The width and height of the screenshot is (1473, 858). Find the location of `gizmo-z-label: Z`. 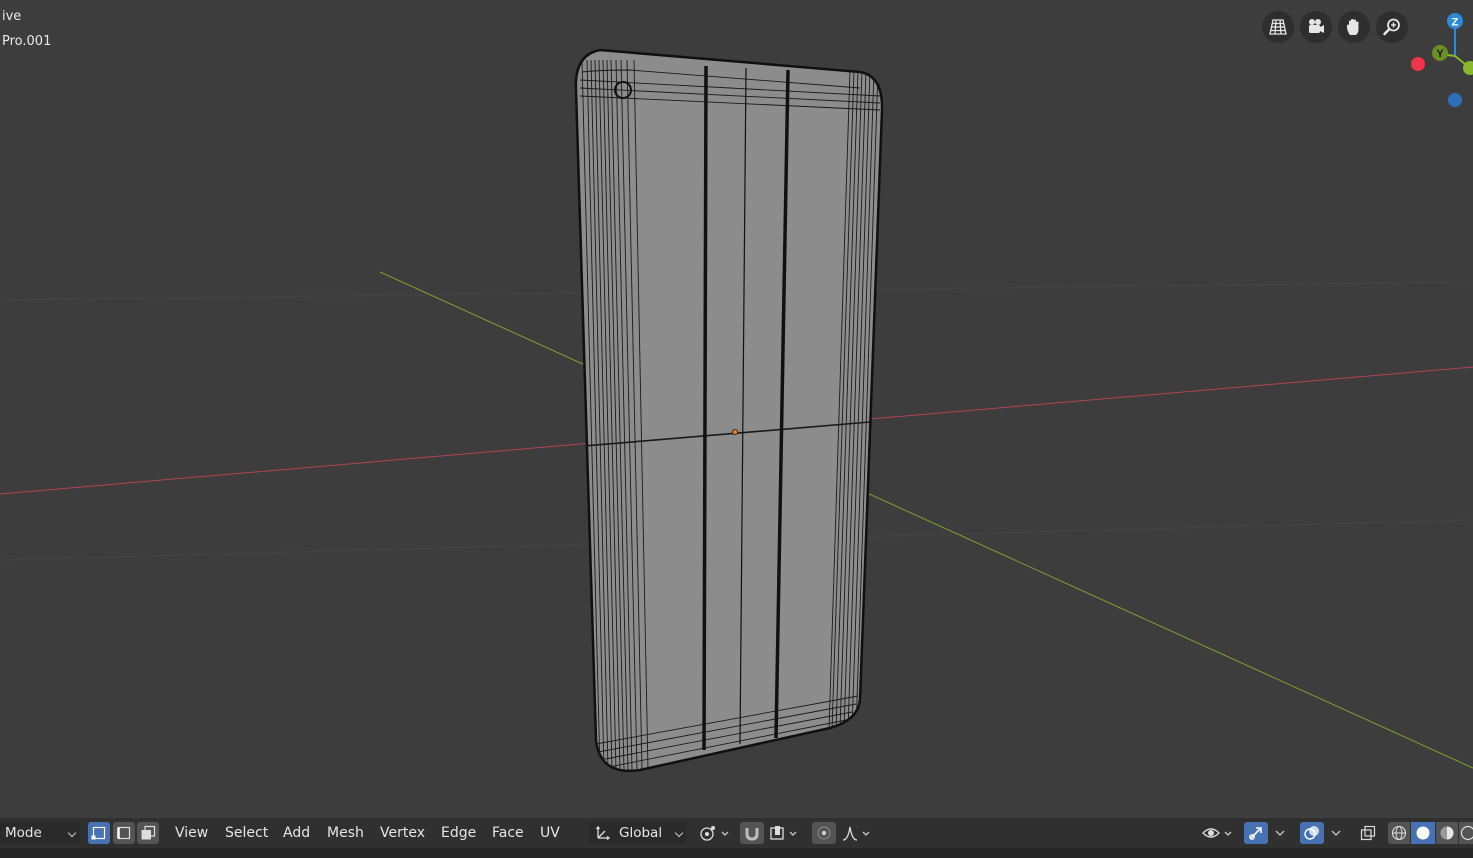

gizmo-z-label: Z is located at coordinates (1455, 23).